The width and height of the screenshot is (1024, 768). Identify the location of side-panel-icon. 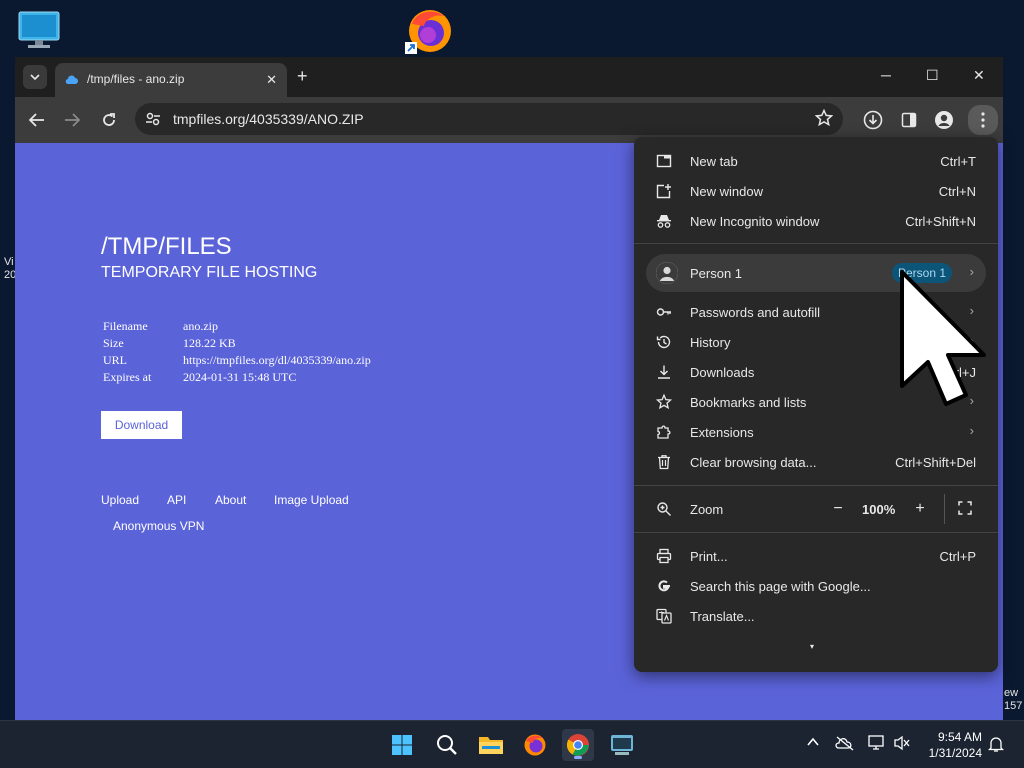
(909, 120).